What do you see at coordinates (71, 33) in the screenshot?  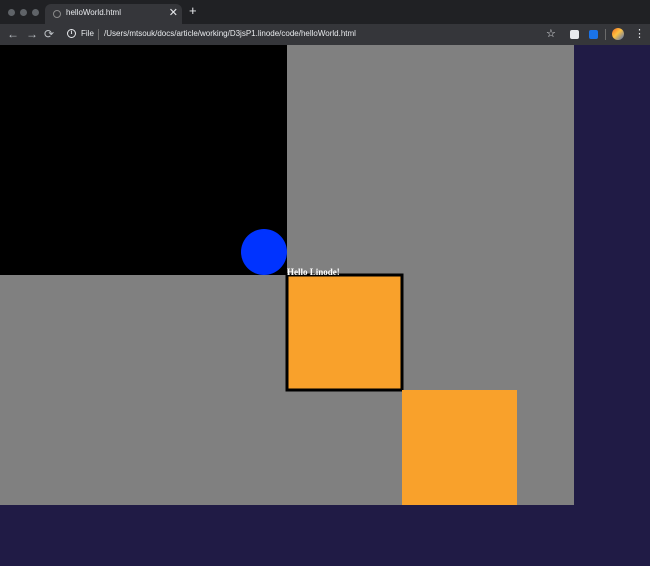 I see `info-icon: i` at bounding box center [71, 33].